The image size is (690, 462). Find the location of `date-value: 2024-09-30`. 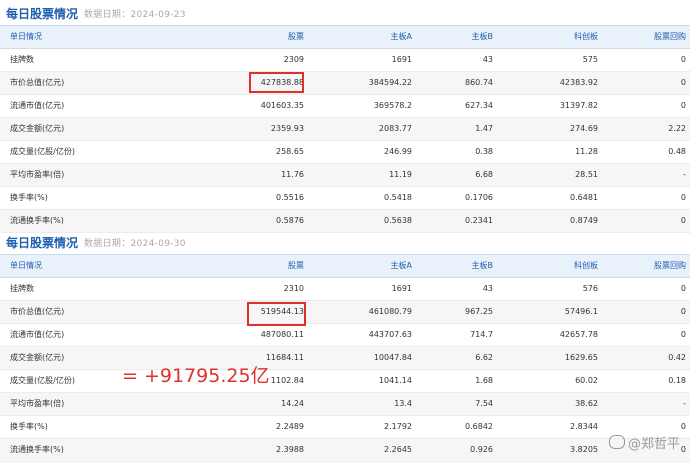

date-value: 2024-09-30 is located at coordinates (158, 244).